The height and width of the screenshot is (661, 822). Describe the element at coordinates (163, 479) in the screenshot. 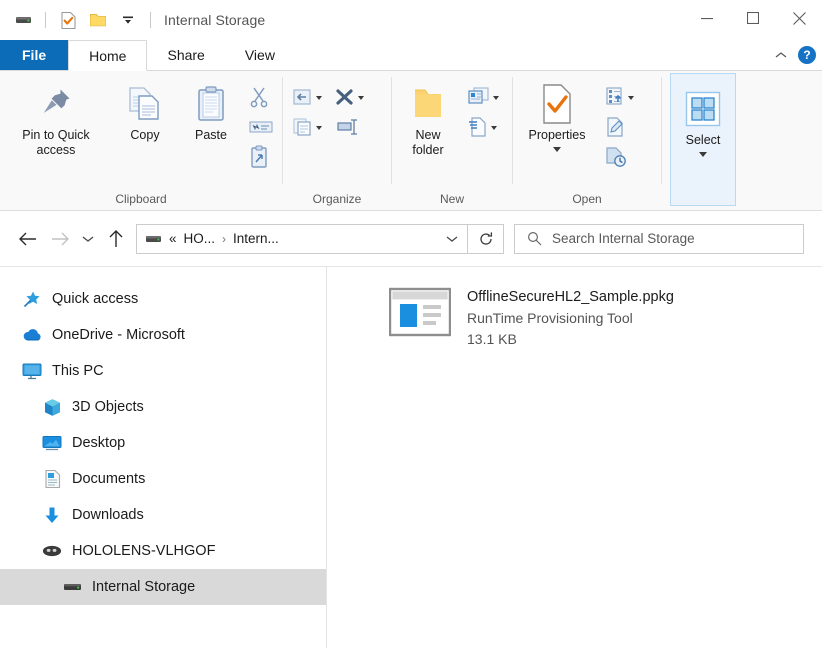

I see `sidebar-item-documents: Documents` at that location.